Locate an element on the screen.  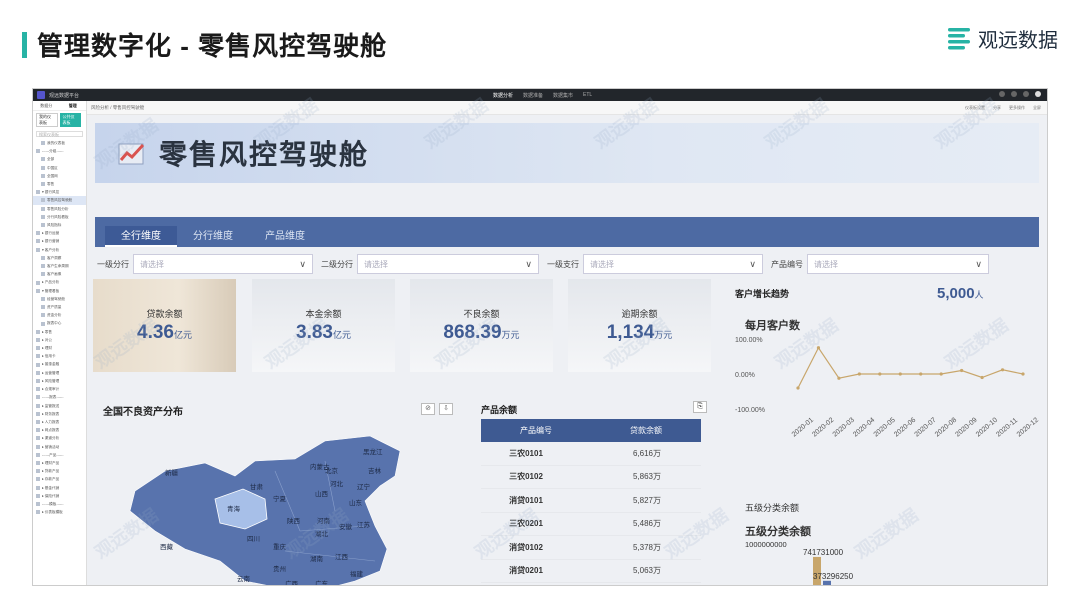
table-row: 消贷0102 5,378万 is located at coordinates (591, 548).